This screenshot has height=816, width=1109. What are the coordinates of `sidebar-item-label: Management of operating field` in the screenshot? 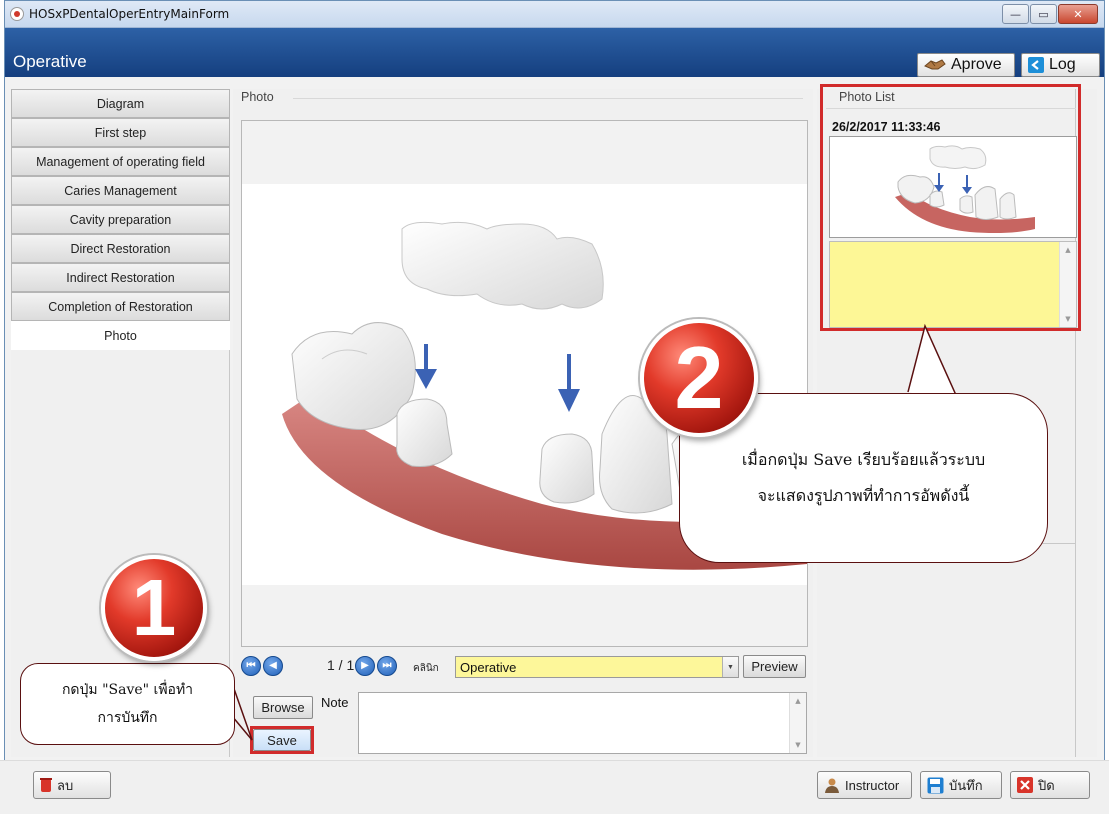 It's located at (120, 161).